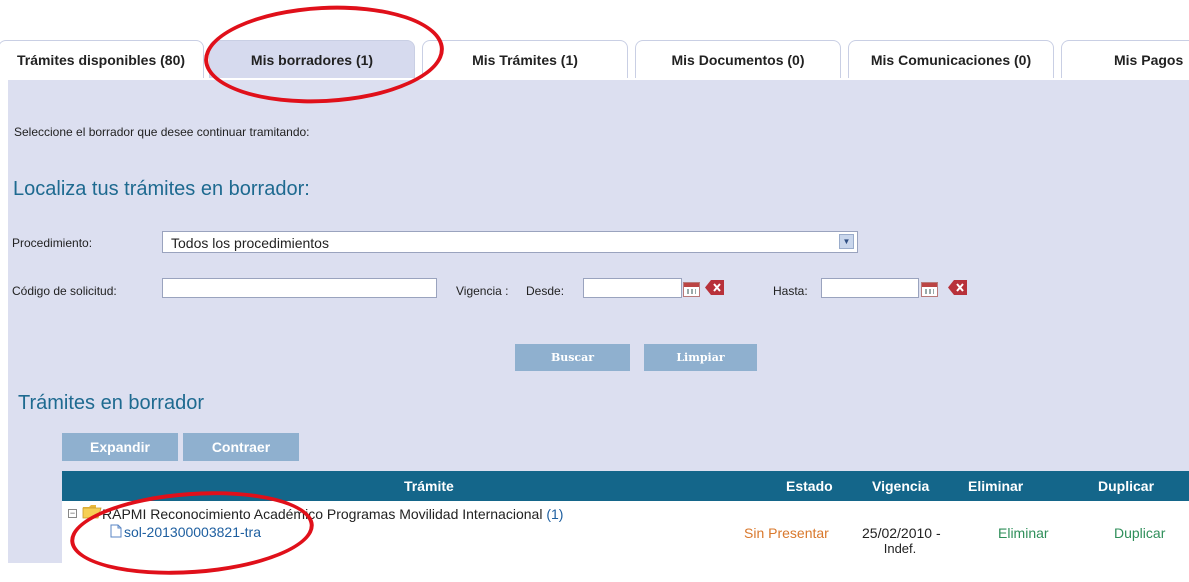 This screenshot has height=582, width=1189. Describe the element at coordinates (846, 241) in the screenshot. I see `chevron-down-icon: ▼` at that location.